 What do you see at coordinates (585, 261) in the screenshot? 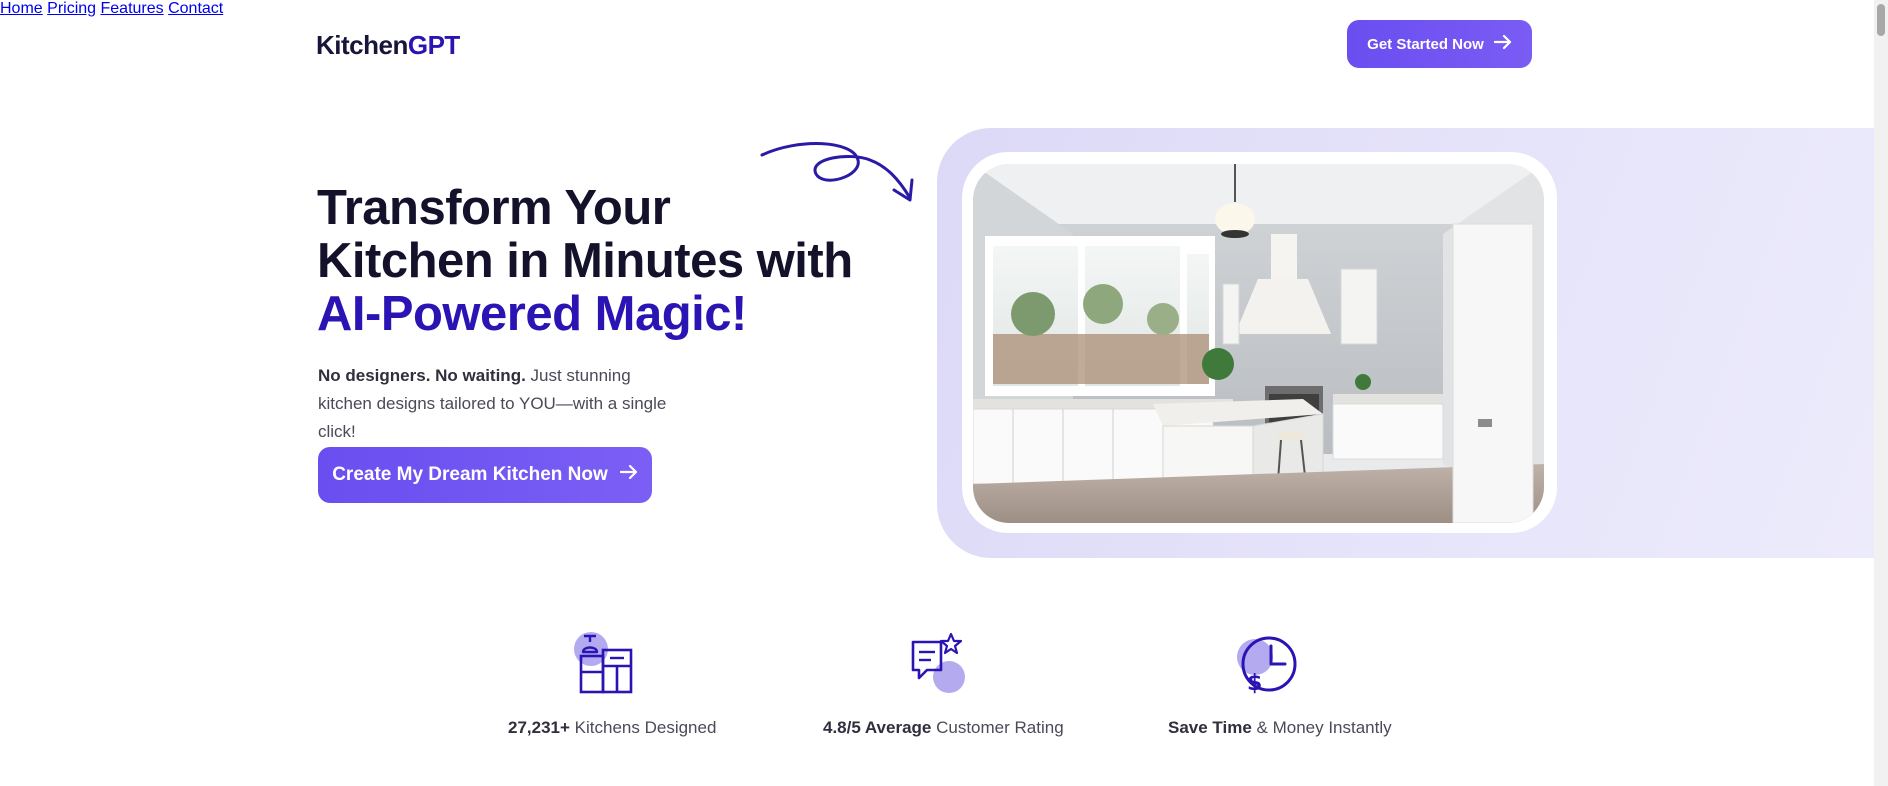
I see `hero-title-line2: Kitchen in Minutes with` at bounding box center [585, 261].